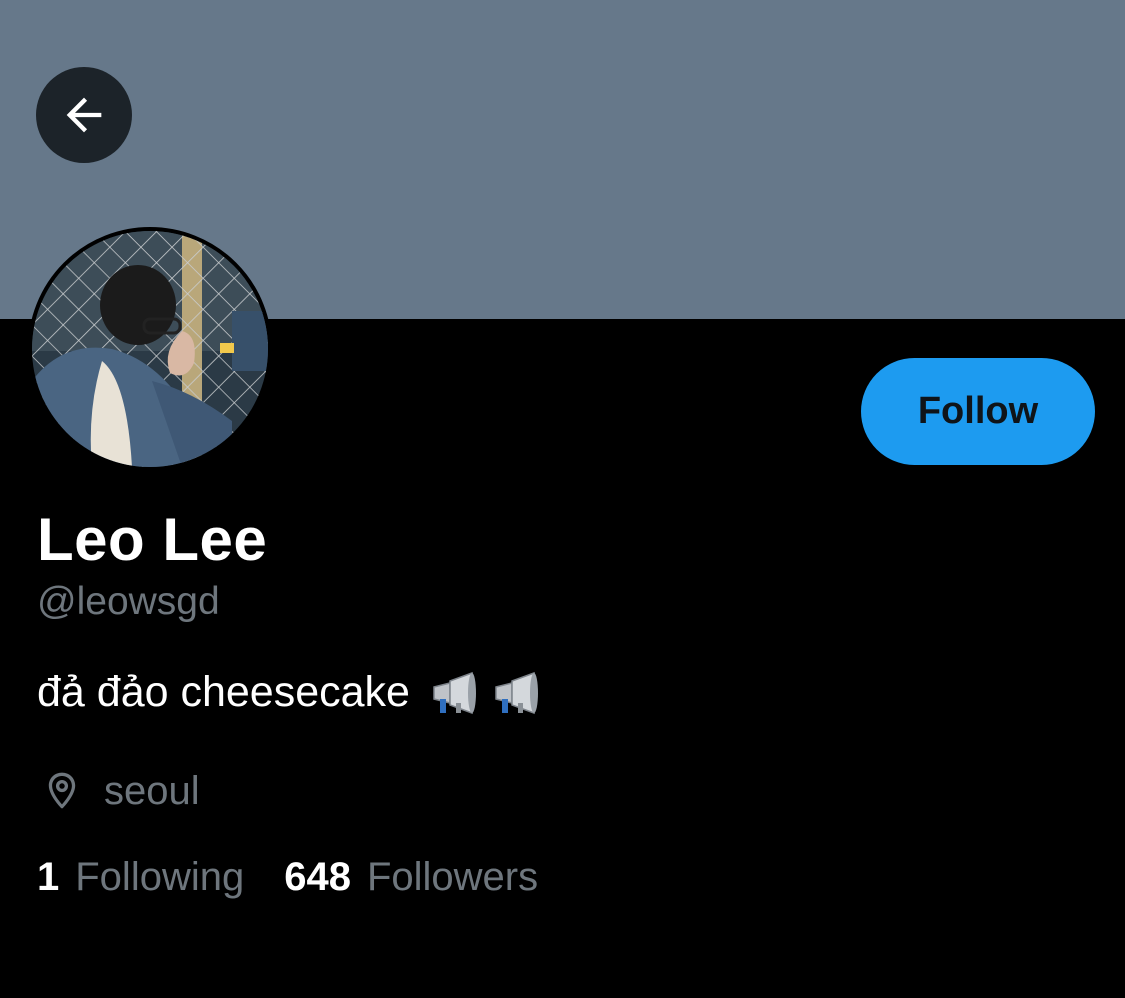 This screenshot has width=1125, height=998. What do you see at coordinates (62, 790) in the screenshot?
I see `map-pin-icon` at bounding box center [62, 790].